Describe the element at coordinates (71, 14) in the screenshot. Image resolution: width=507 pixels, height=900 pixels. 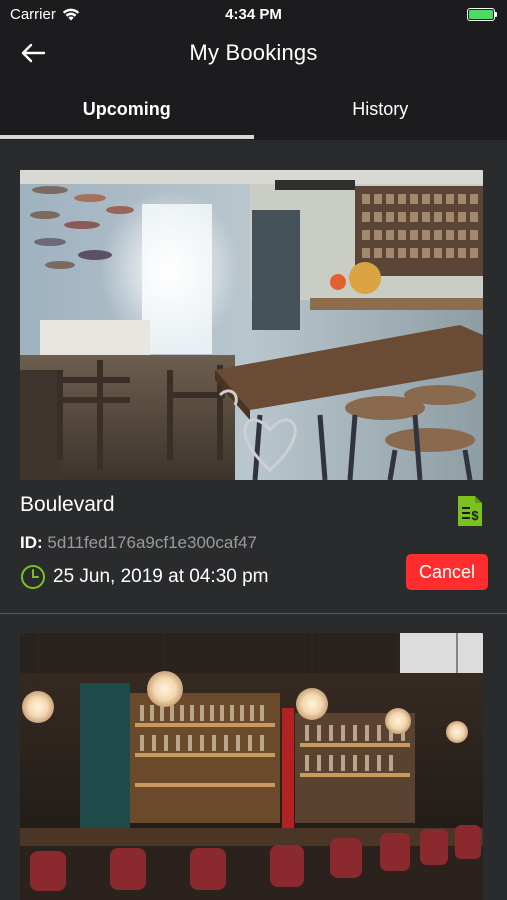
I see `wifi-icon` at that location.